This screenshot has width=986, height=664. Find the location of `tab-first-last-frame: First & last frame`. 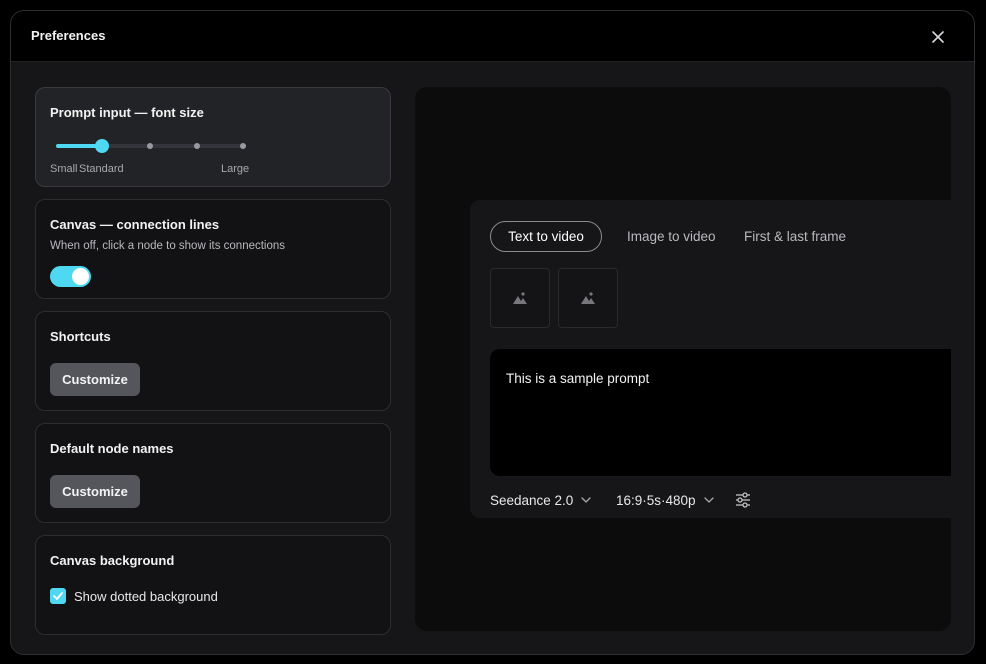

tab-first-last-frame: First & last frame is located at coordinates (795, 236).